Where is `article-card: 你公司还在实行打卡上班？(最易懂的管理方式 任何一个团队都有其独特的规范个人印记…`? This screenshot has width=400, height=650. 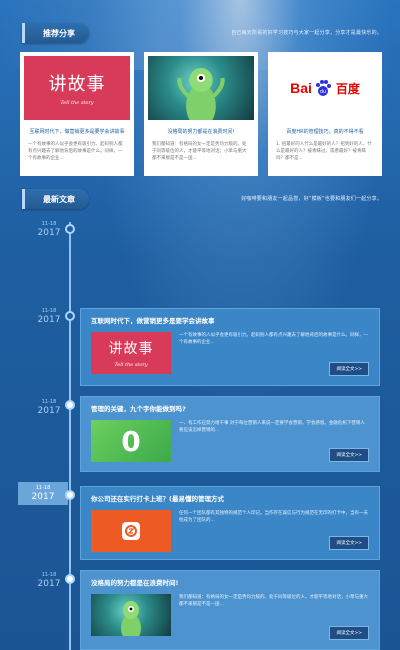 article-card: 你公司还在实行打卡上班？(最易懂的管理方式 任何一个团队都有其独特的规范个人印记… is located at coordinates (230, 523).